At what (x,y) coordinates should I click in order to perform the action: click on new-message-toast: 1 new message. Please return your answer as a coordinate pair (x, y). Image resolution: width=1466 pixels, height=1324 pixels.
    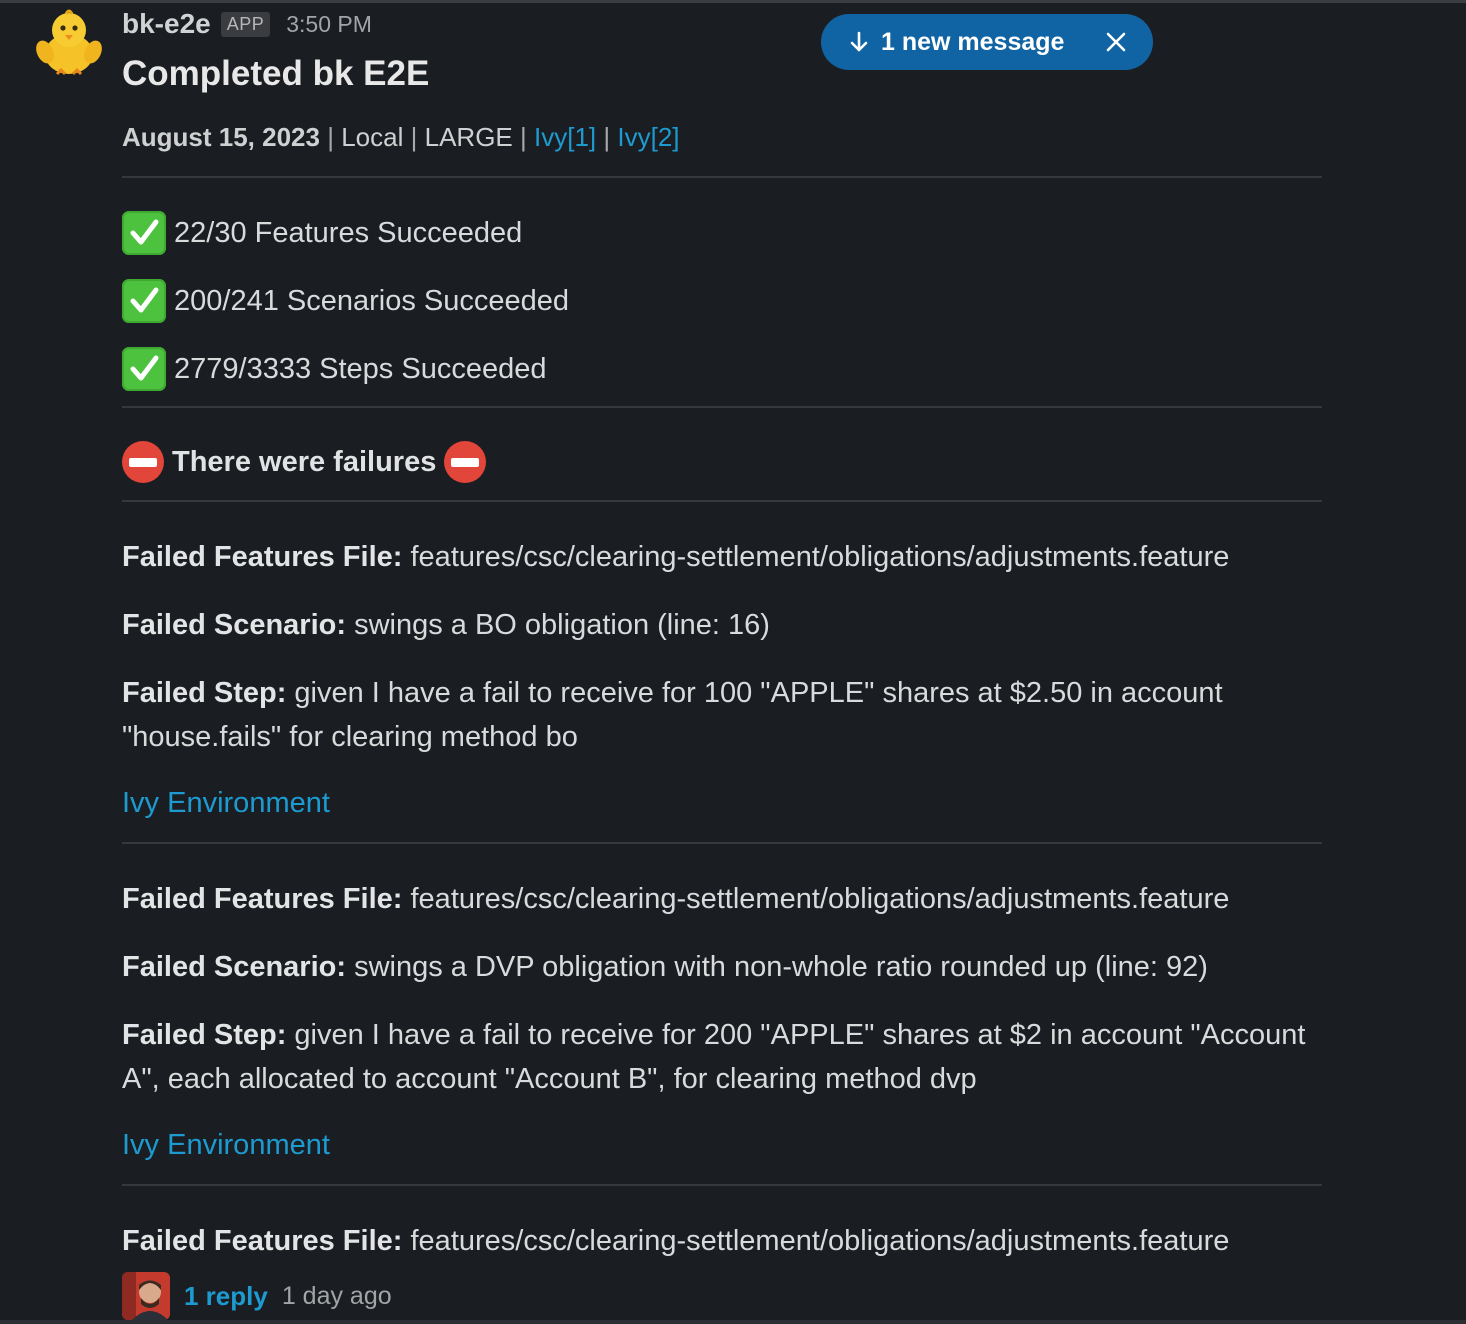
    Looking at the image, I should click on (987, 42).